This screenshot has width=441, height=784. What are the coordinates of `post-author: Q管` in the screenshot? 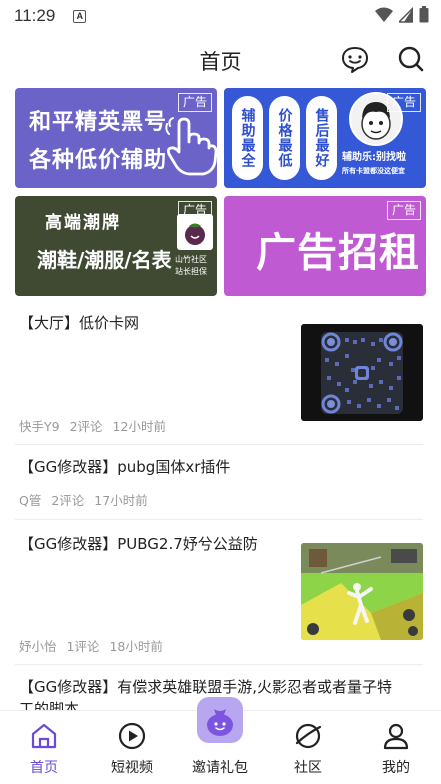 It's located at (30, 500).